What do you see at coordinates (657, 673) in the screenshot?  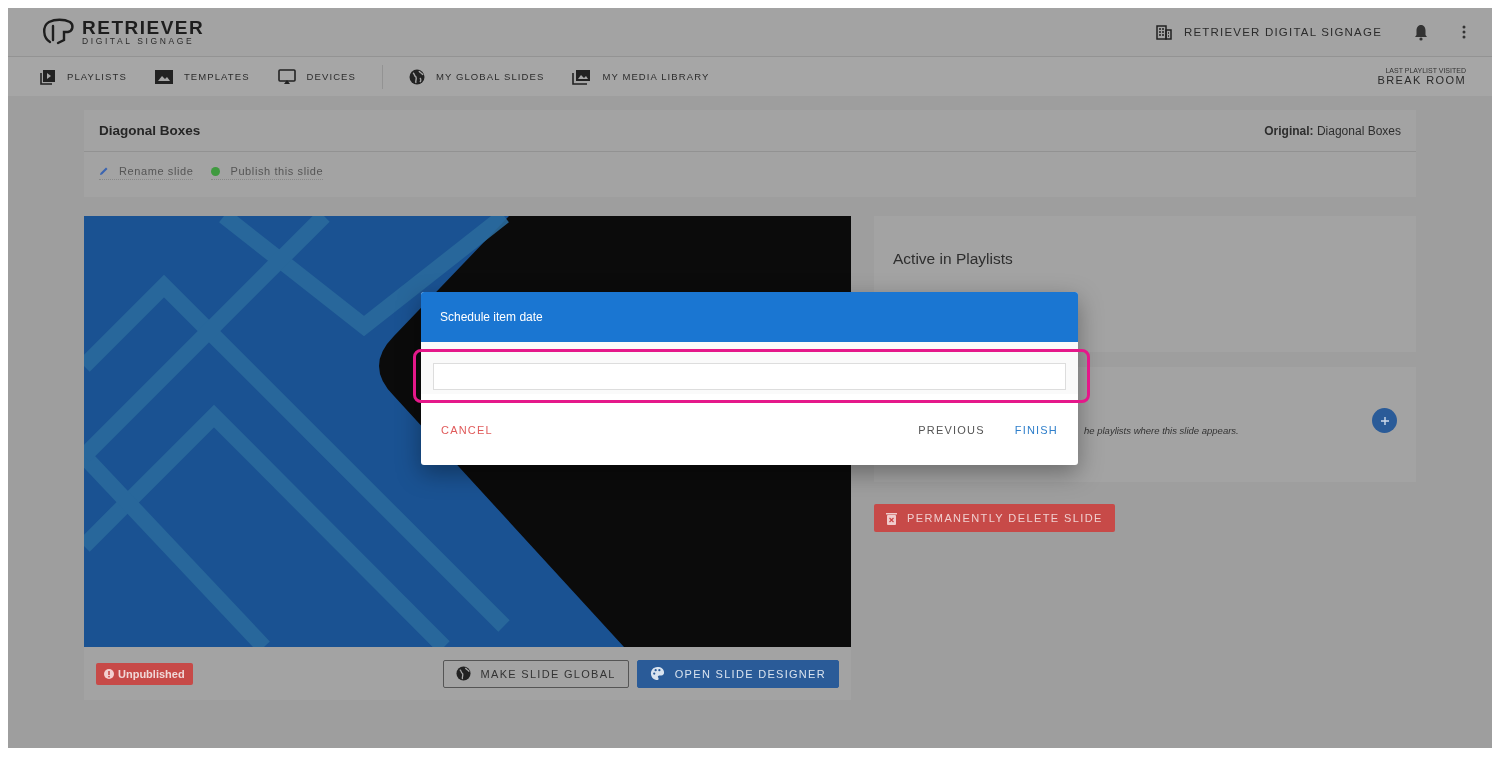 I see `palette-icon` at bounding box center [657, 673].